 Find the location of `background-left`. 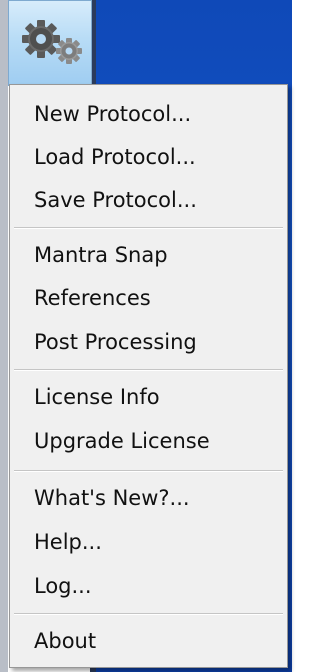

background-left is located at coordinates (4, 336).